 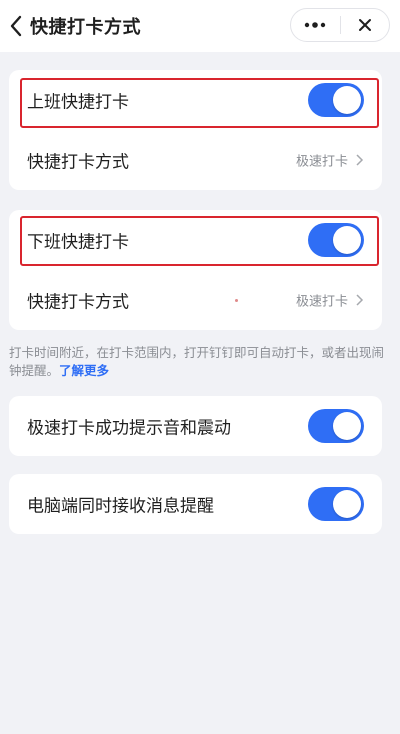 What do you see at coordinates (196, 362) in the screenshot?
I see `auto-clock-note: 打卡时间附近，在打卡范围内，打开钉钉即可自动打卡，或者出现闹钟提醒。了解更多` at bounding box center [196, 362].